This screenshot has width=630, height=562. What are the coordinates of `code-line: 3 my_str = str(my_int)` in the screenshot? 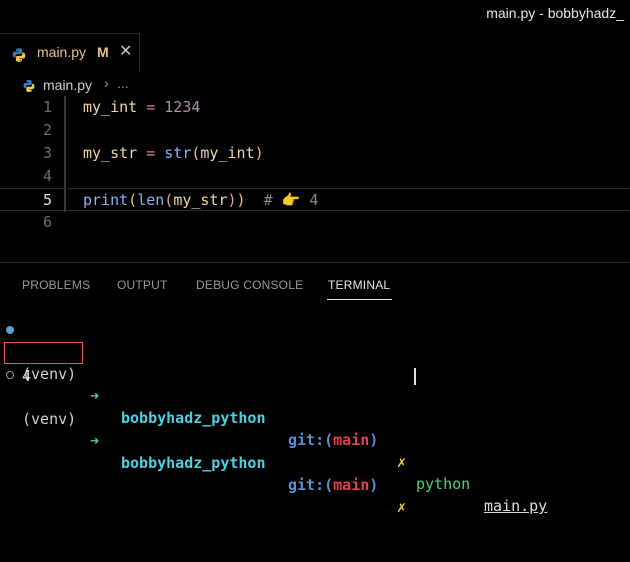 It's located at (315, 153).